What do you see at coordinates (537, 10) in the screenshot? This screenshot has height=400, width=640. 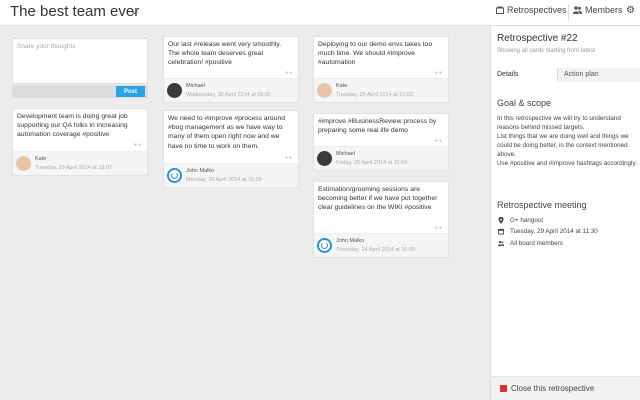 I see `retrospectives-label: Retrospectives` at bounding box center [537, 10].